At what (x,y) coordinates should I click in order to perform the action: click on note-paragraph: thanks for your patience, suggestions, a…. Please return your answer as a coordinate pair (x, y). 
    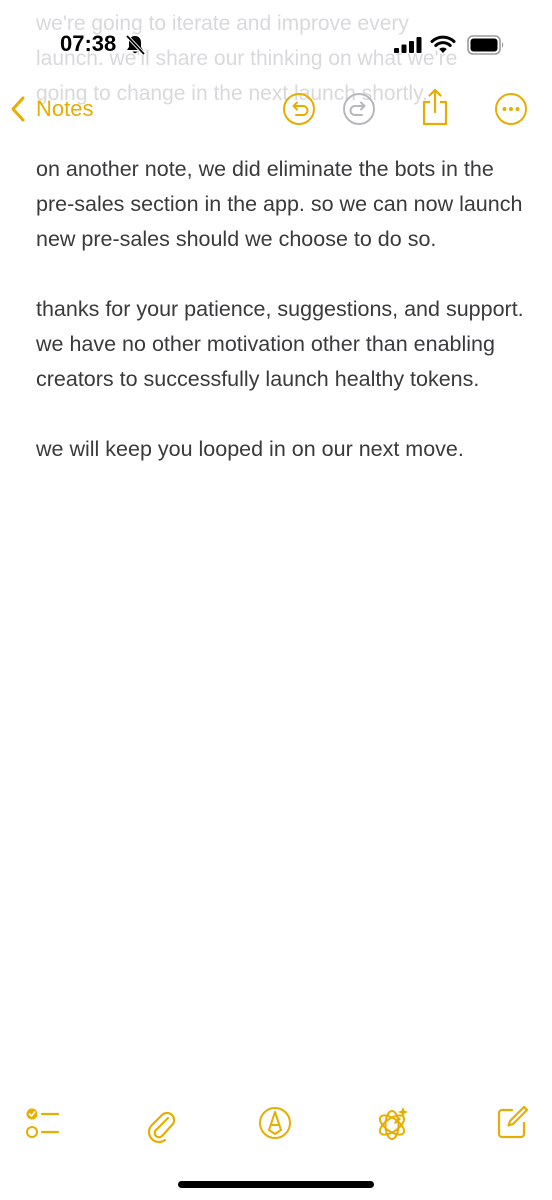
    Looking at the image, I should click on (280, 344).